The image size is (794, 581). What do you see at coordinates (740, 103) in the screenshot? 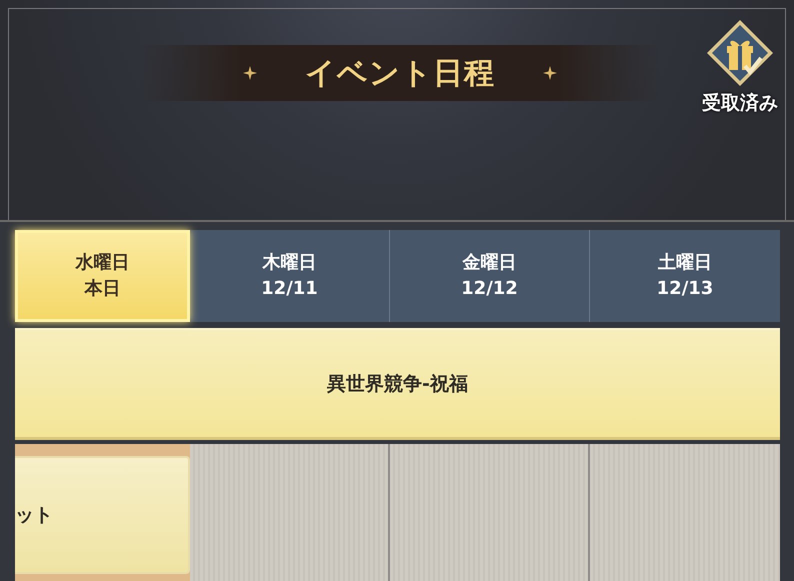
I see `badge-label: 受取済み` at bounding box center [740, 103].